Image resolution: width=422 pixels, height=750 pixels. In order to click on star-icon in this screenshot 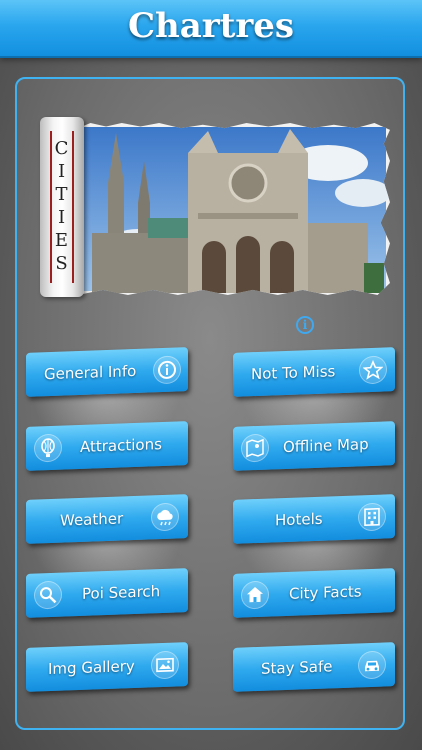, I will do `click(373, 370)`.